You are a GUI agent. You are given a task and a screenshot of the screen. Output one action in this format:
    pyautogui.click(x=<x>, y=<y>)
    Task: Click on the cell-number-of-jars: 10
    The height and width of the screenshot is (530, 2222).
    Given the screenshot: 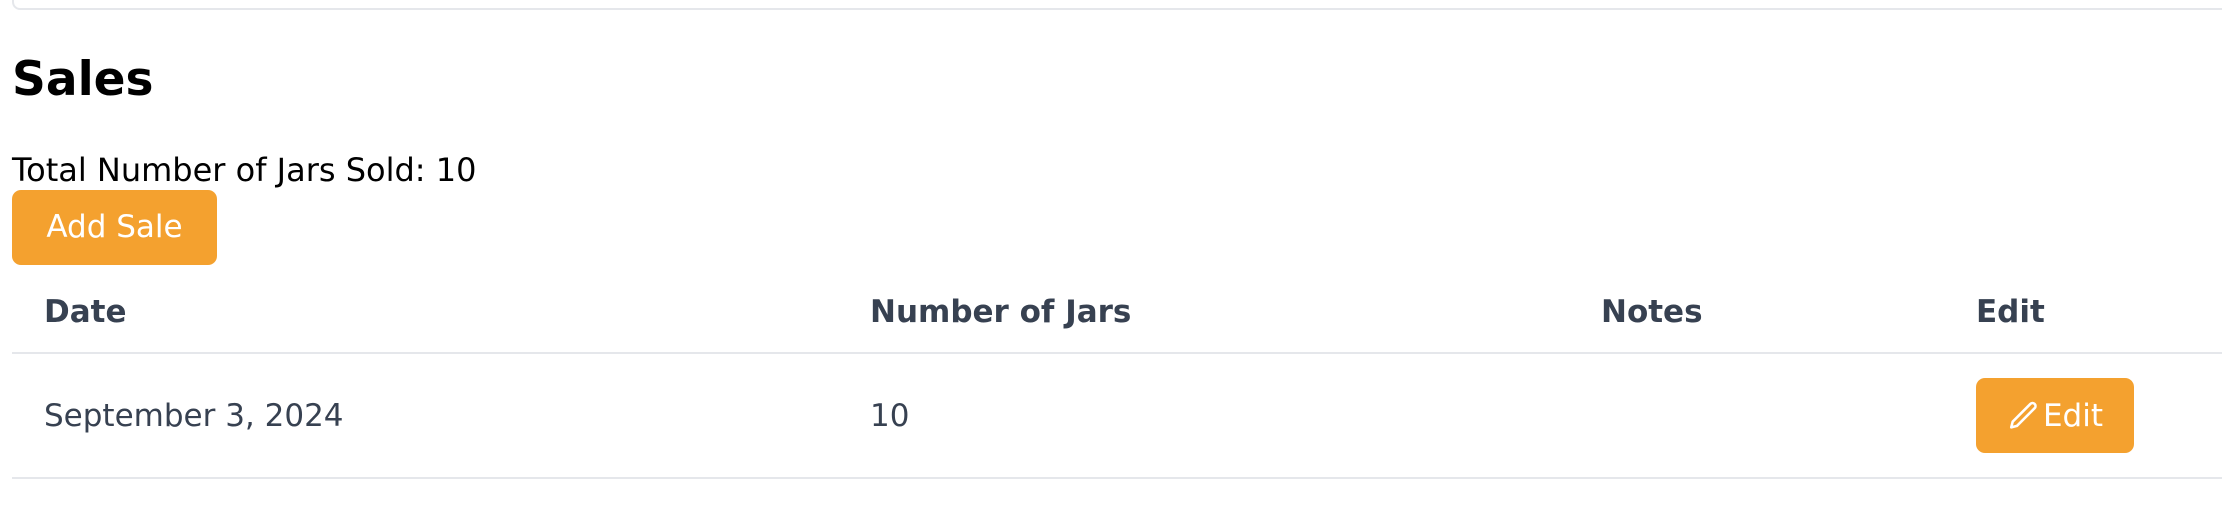 What is the action you would take?
    pyautogui.click(x=1203, y=416)
    